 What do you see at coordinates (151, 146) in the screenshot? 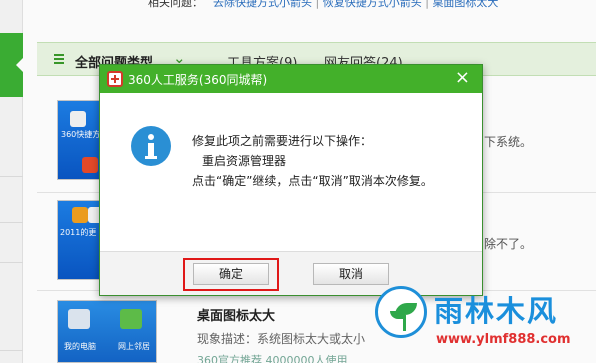
I see `info-icon` at bounding box center [151, 146].